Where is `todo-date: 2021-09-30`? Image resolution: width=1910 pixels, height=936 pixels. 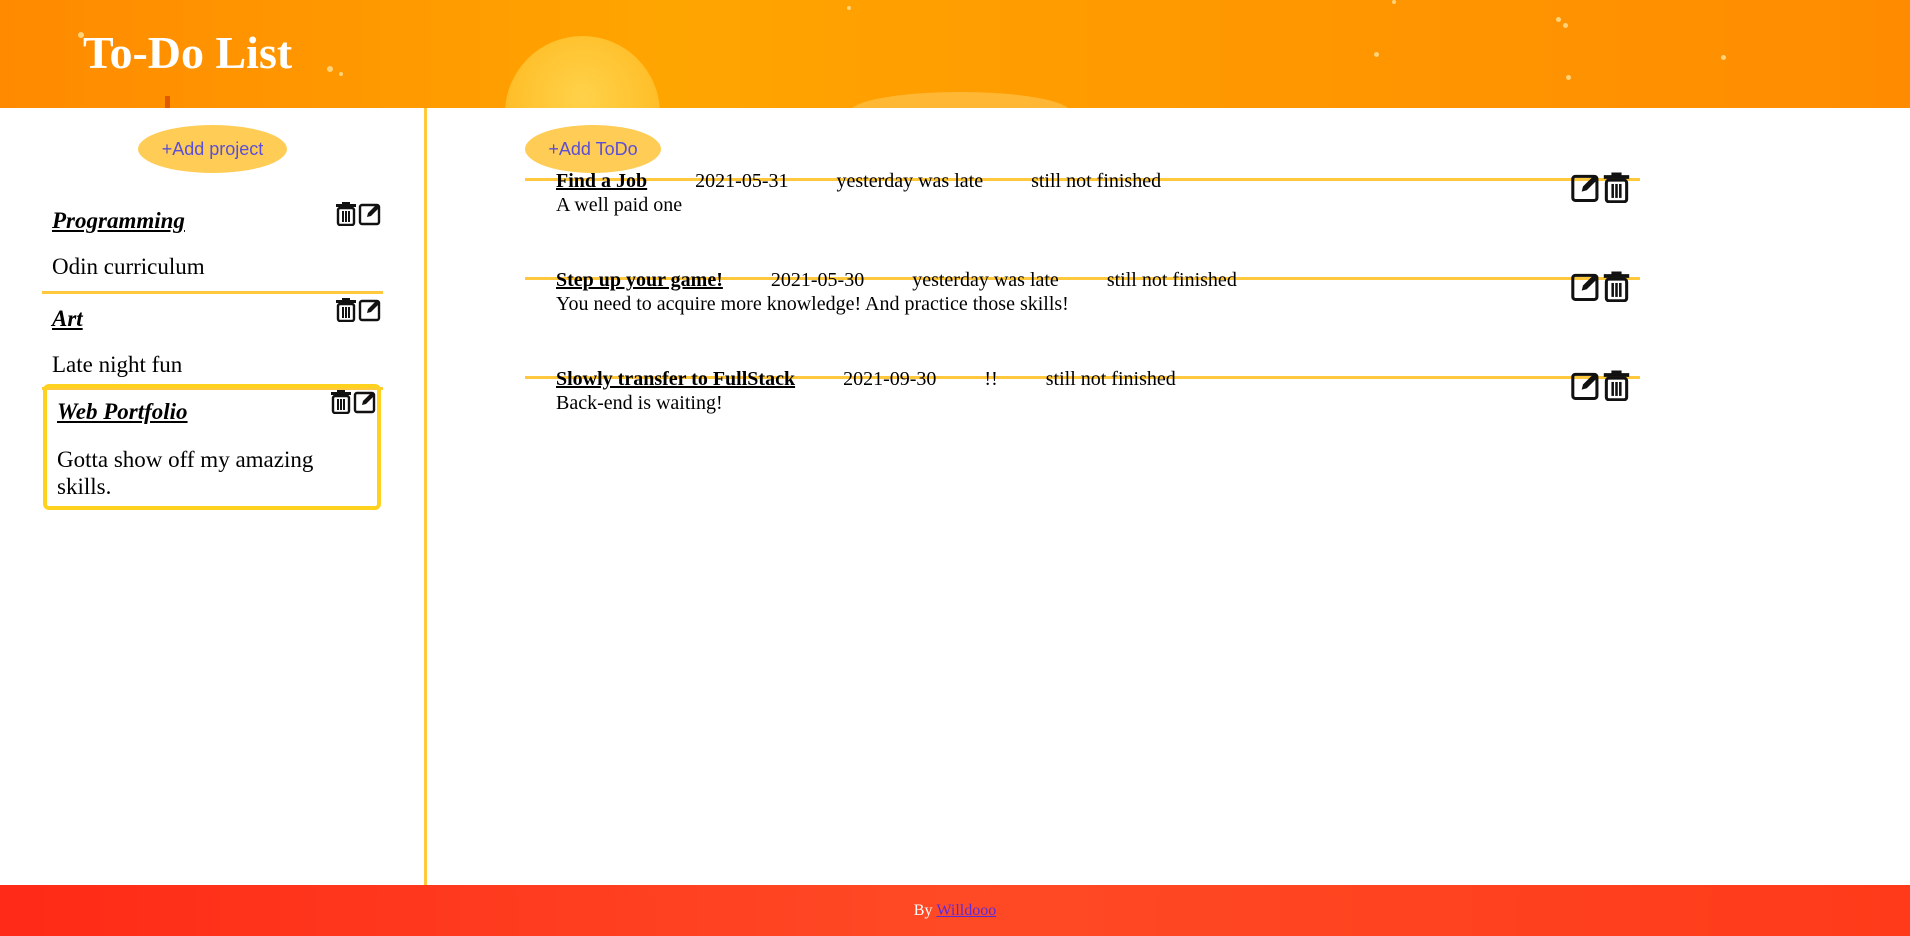 todo-date: 2021-09-30 is located at coordinates (890, 379).